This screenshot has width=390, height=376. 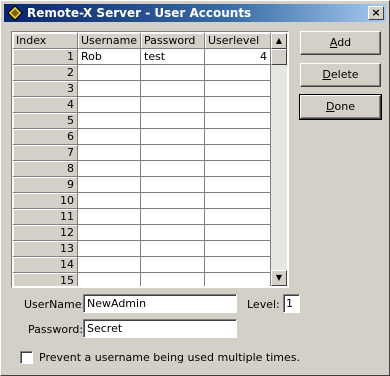 I want to click on arrow-up-icon: ▲, so click(x=279, y=40).